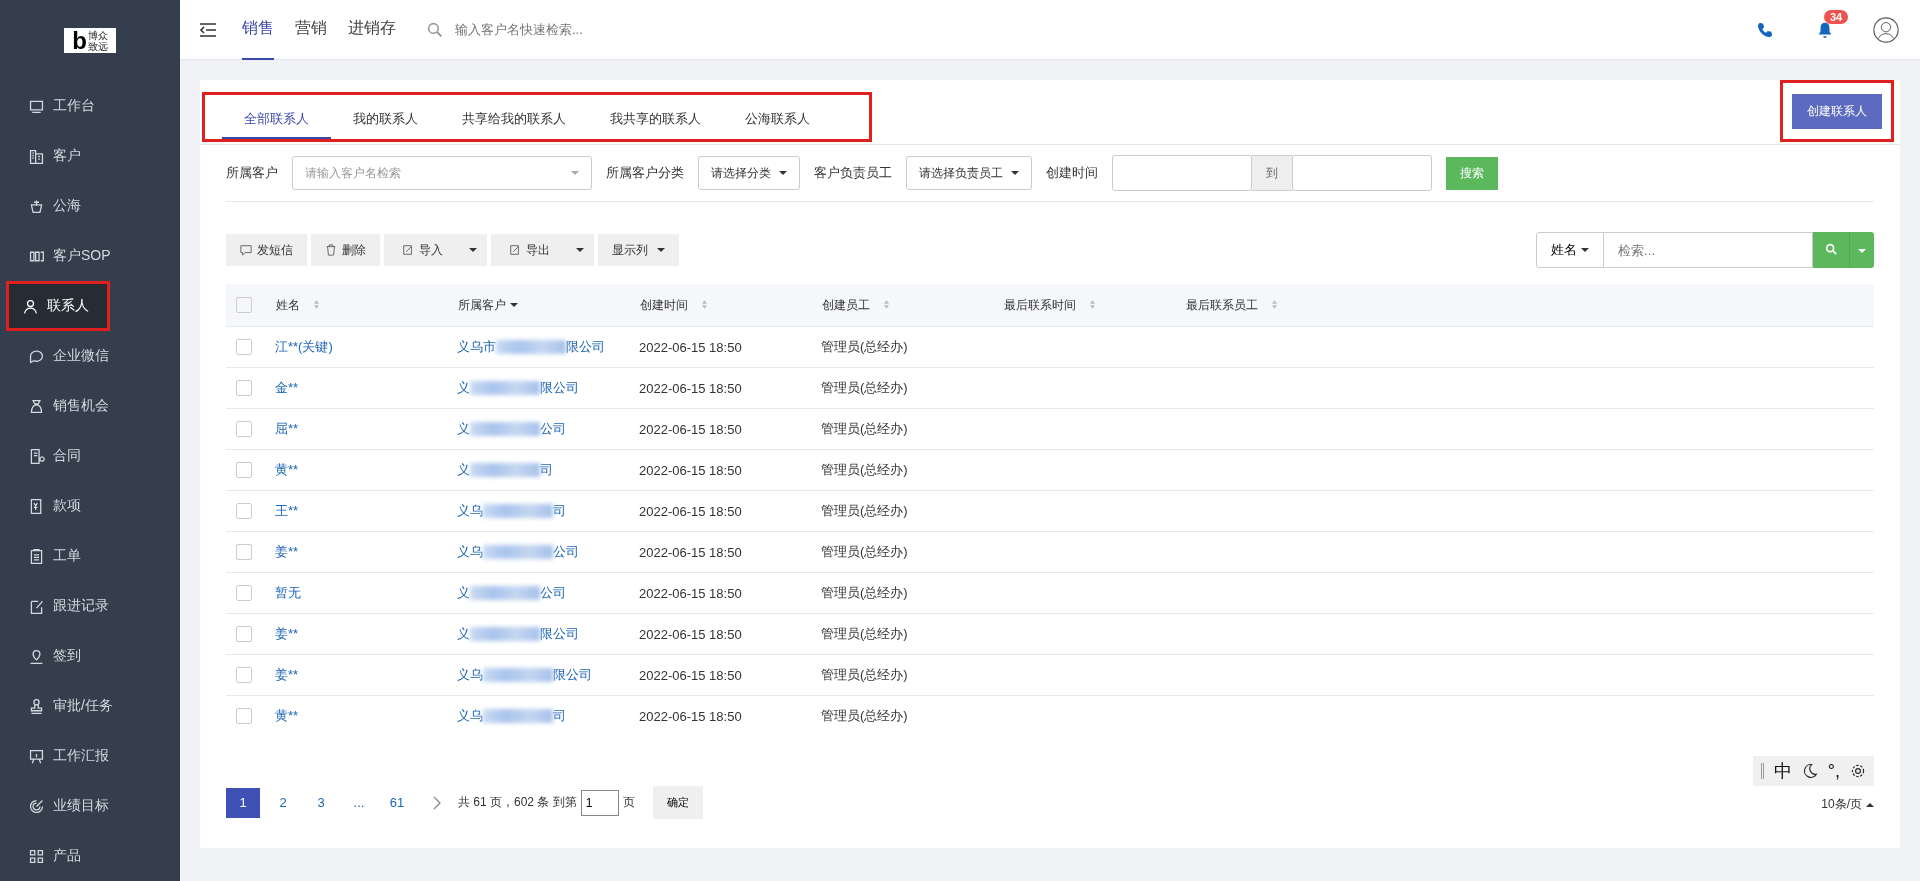 The height and width of the screenshot is (881, 1920). What do you see at coordinates (276, 120) in the screenshot?
I see `contact-tab: 全部联系人` at bounding box center [276, 120].